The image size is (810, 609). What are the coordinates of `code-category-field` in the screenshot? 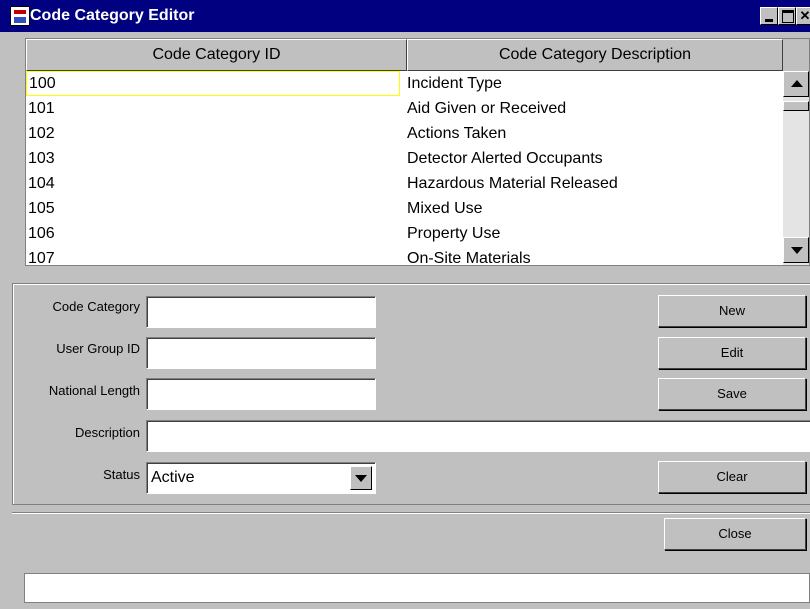 It's located at (261, 312).